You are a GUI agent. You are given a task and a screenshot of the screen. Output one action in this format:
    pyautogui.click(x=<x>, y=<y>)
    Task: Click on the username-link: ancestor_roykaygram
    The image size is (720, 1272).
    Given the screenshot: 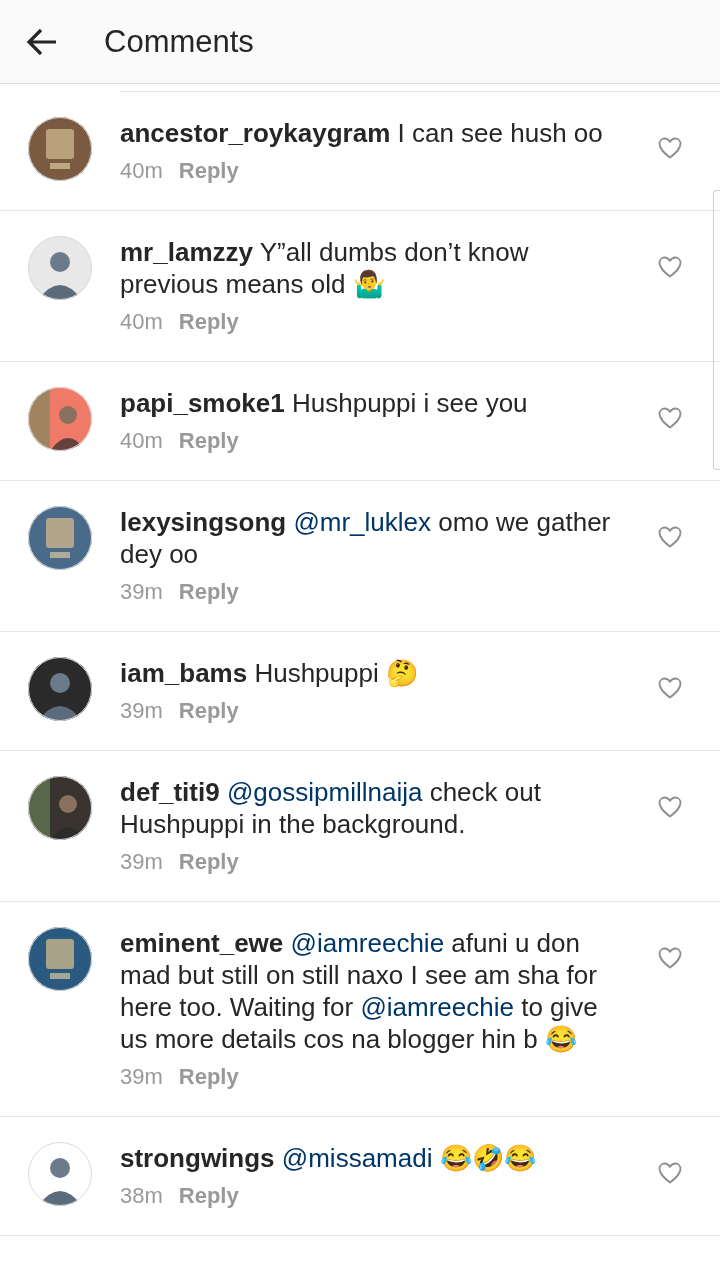 What is the action you would take?
    pyautogui.click(x=255, y=133)
    